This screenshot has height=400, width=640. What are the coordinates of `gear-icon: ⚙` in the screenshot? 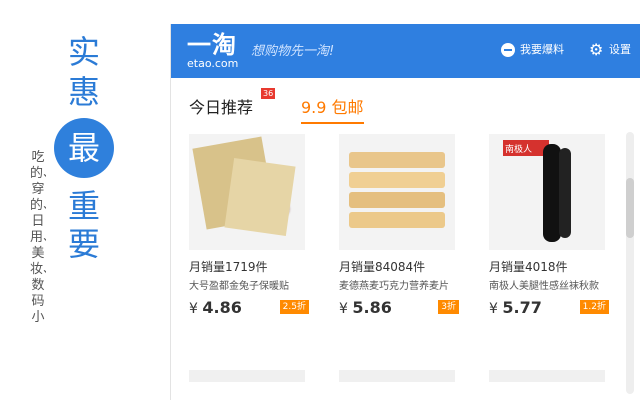 It's located at (596, 49).